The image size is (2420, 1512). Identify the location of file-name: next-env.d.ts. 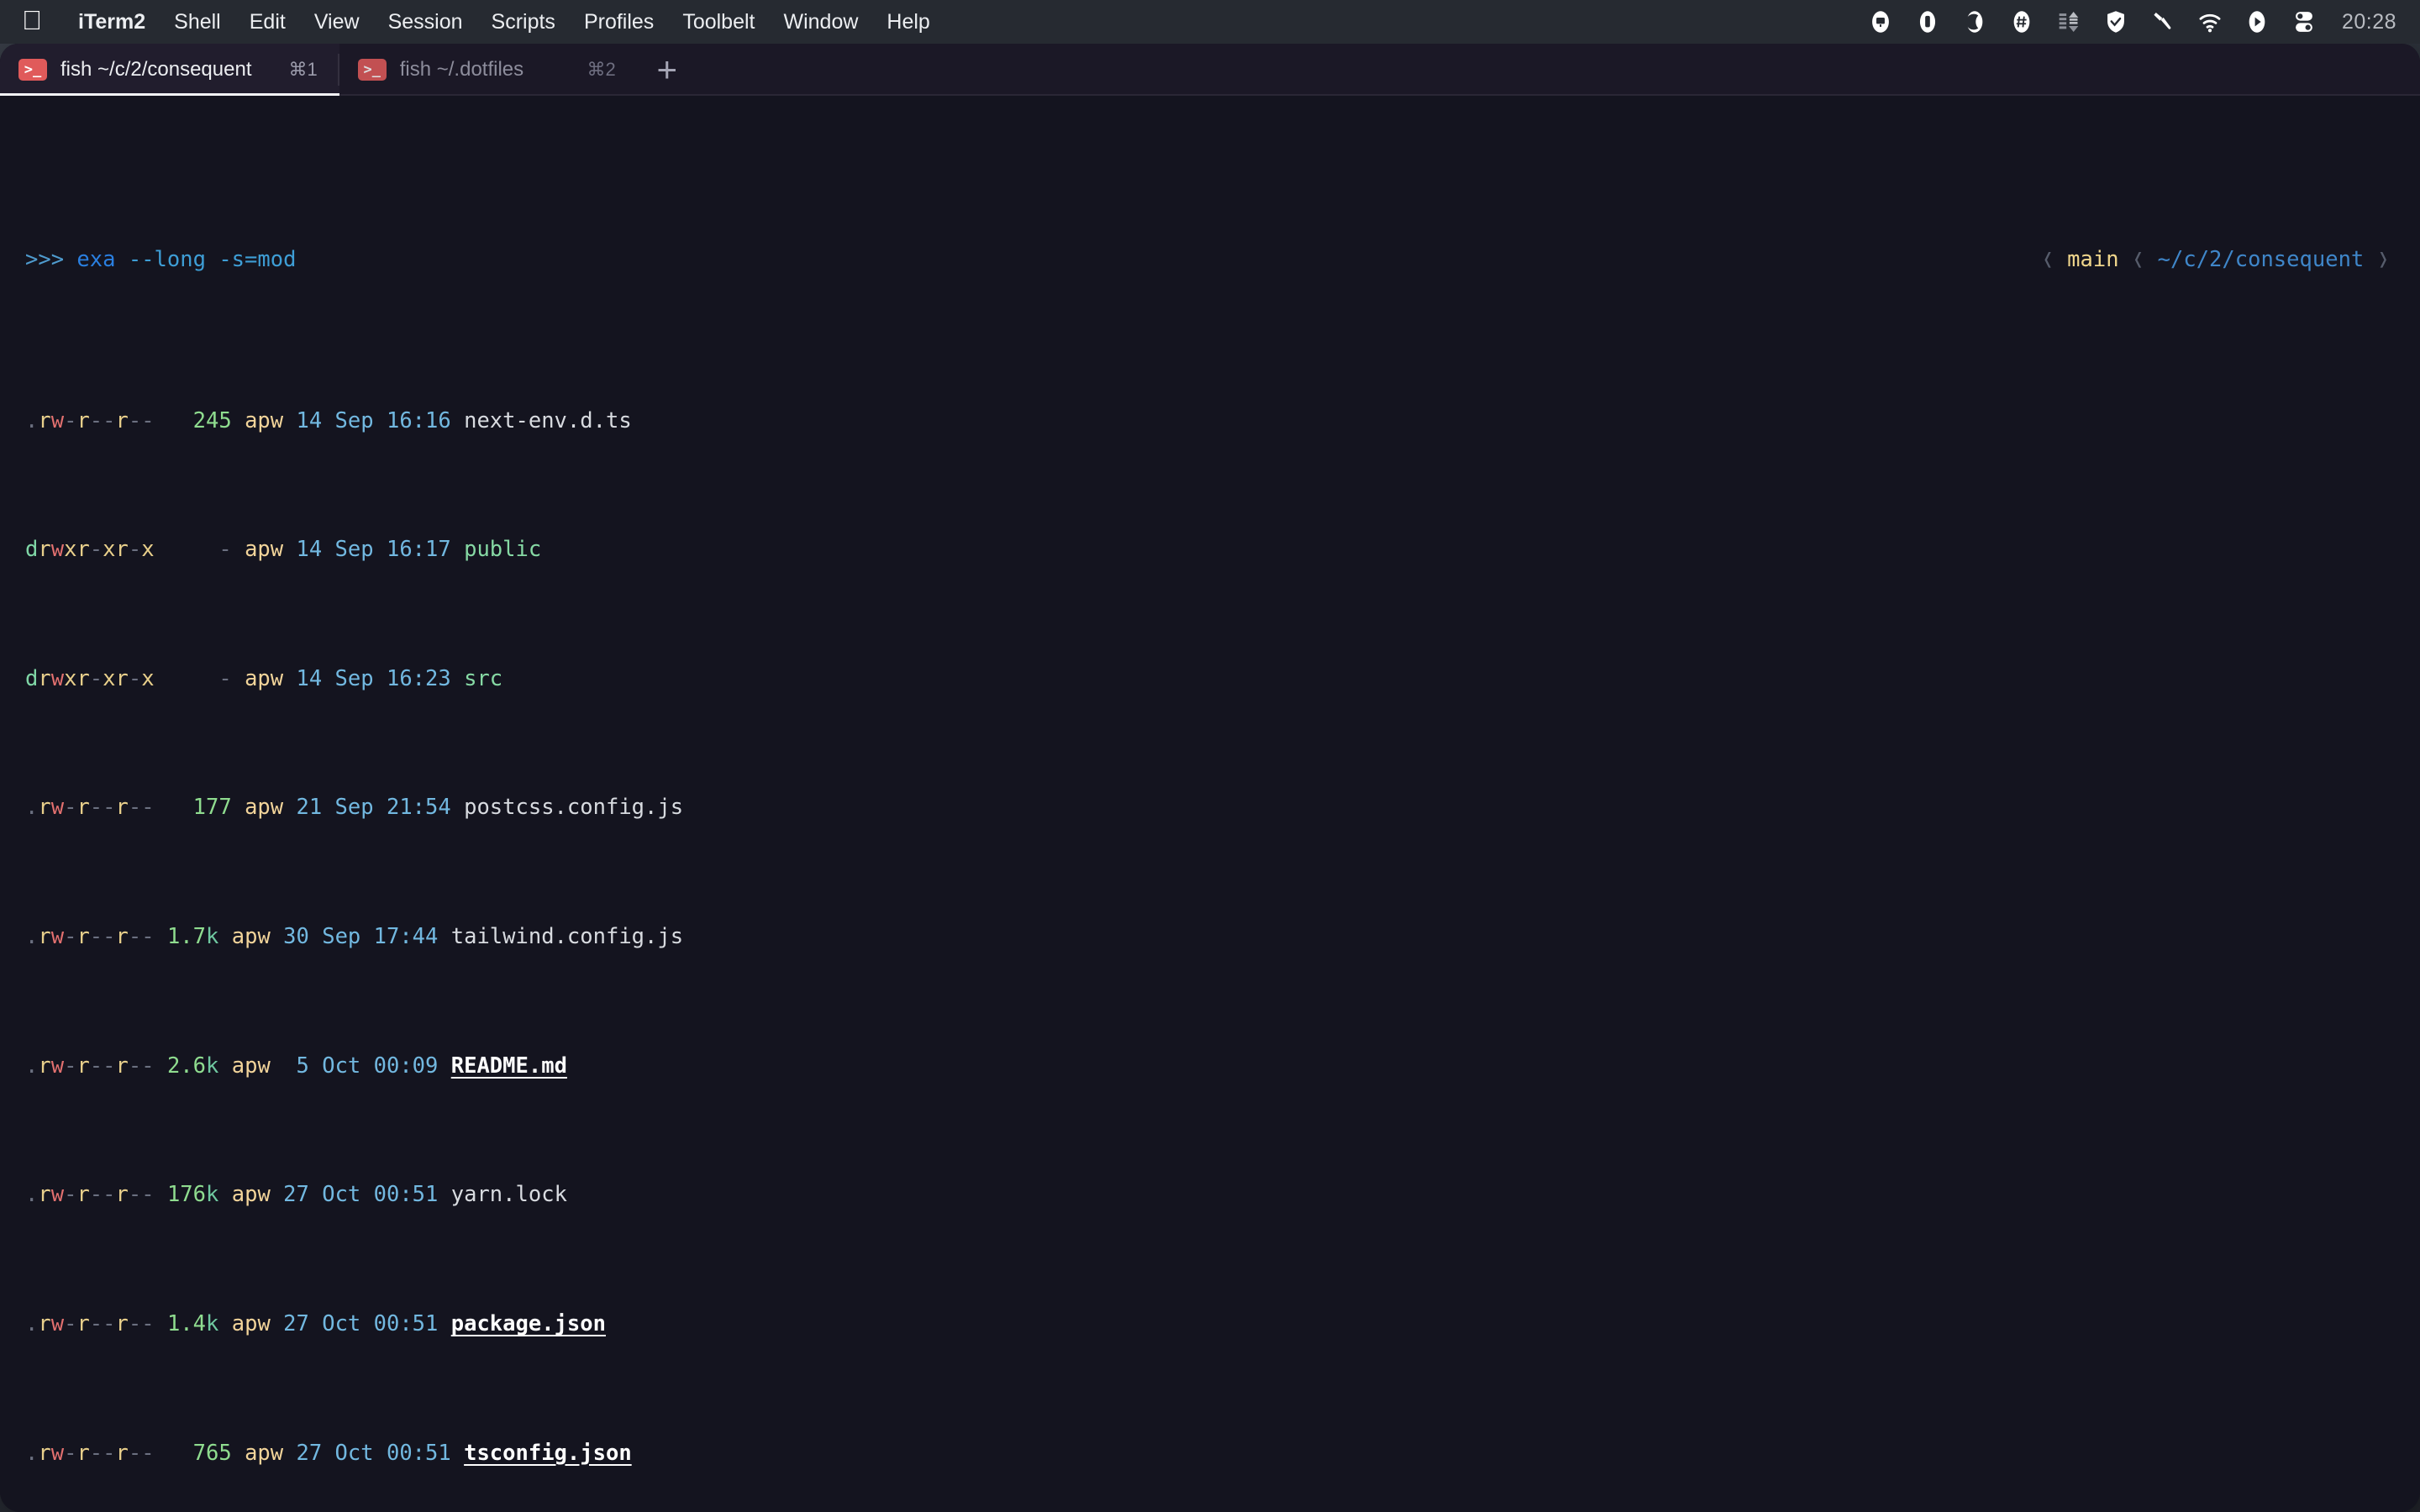
(548, 420).